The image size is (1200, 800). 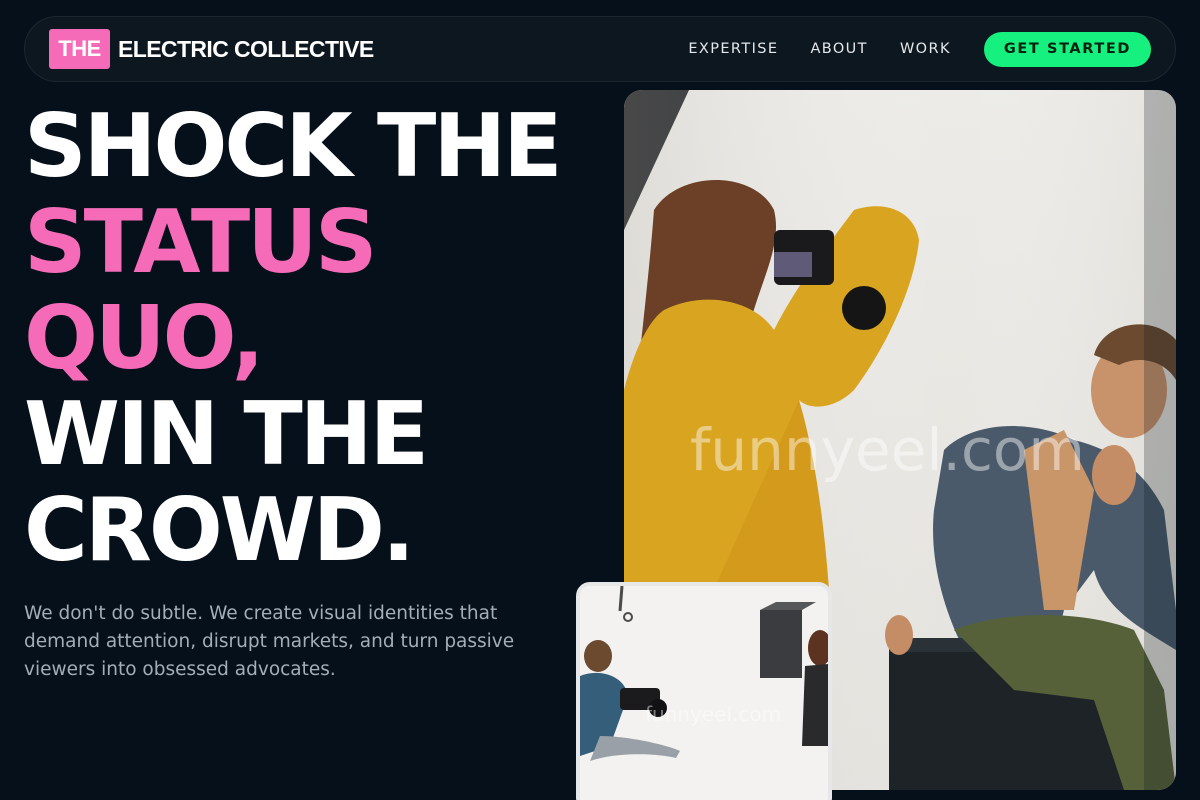 What do you see at coordinates (200, 242) in the screenshot?
I see `headline-line-2: STATUS` at bounding box center [200, 242].